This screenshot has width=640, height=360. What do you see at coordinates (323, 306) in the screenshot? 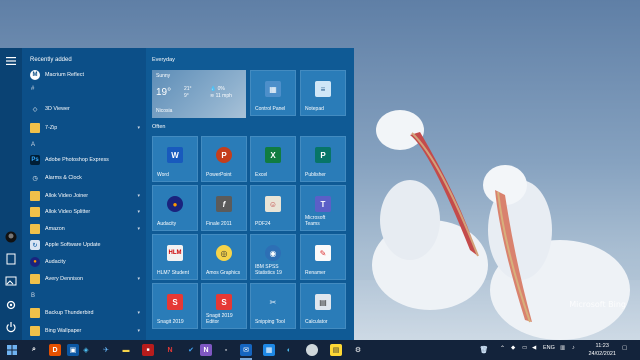
I see `tile-calculator: ▤ Calculator` at bounding box center [323, 306].